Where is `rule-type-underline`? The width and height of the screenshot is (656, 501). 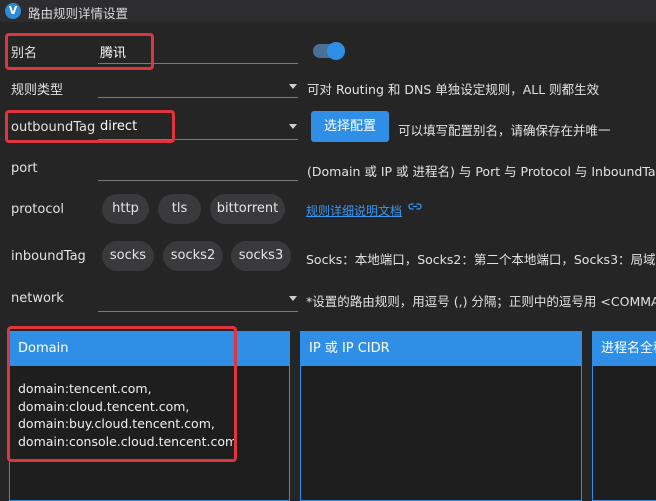
rule-type-underline is located at coordinates (198, 97).